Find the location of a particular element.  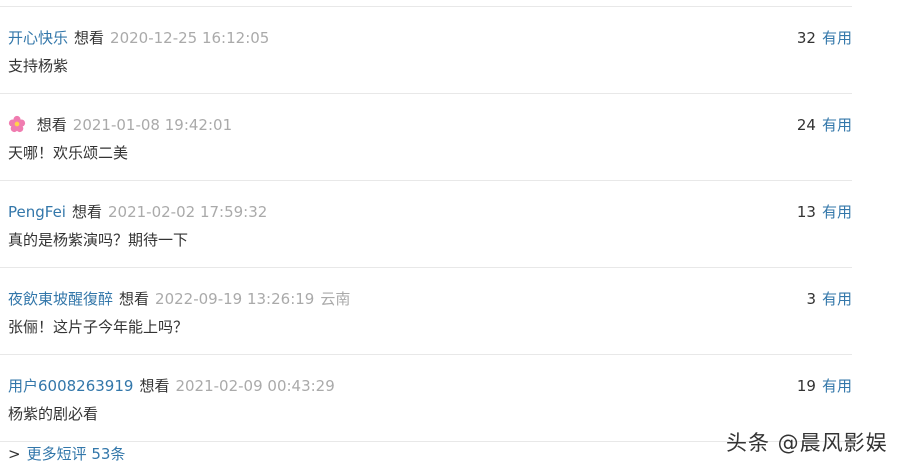

comment-votes: 3 有用 is located at coordinates (829, 299).